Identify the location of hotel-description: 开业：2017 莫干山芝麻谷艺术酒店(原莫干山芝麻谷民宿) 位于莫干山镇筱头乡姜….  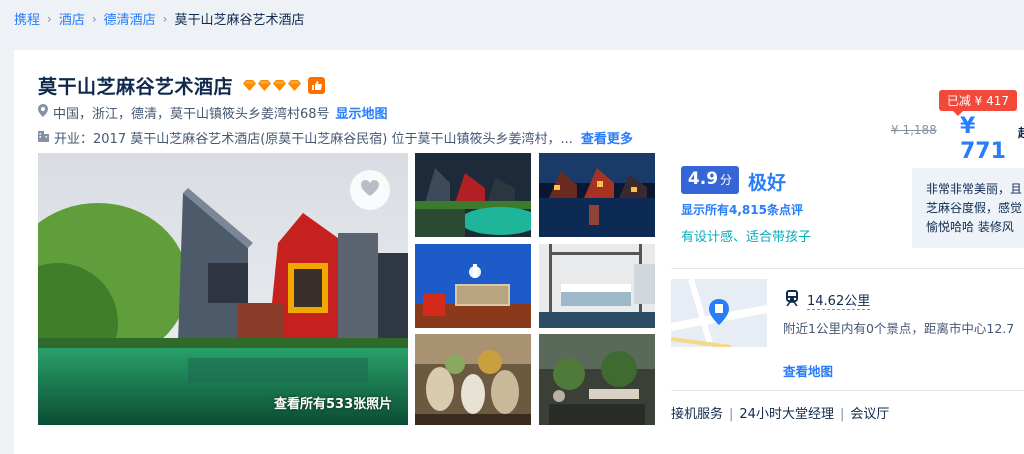
(313, 139).